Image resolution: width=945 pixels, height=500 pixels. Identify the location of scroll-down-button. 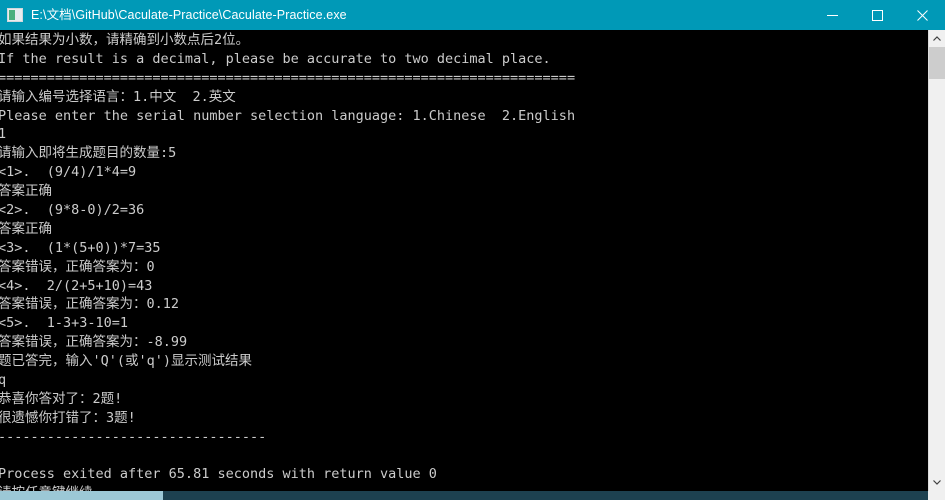
(937, 482).